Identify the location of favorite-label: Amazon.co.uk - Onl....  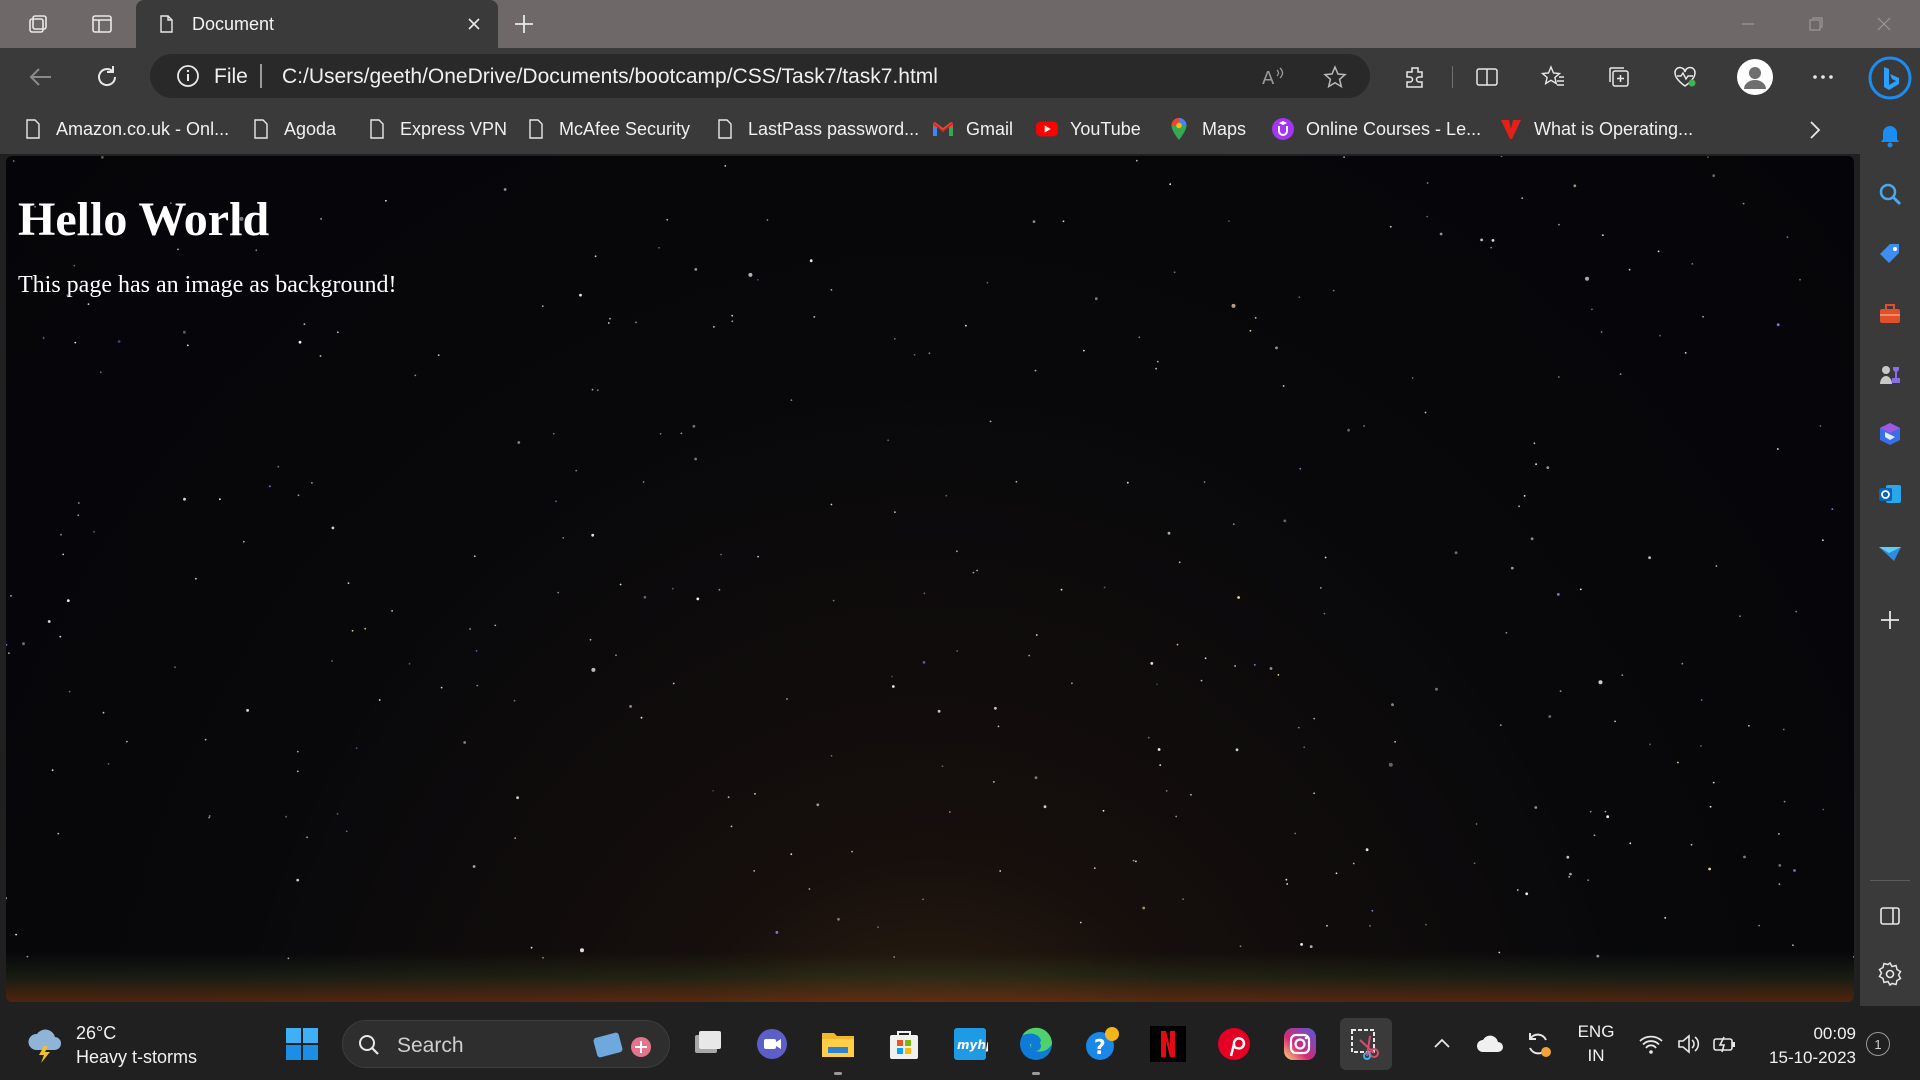
(143, 128).